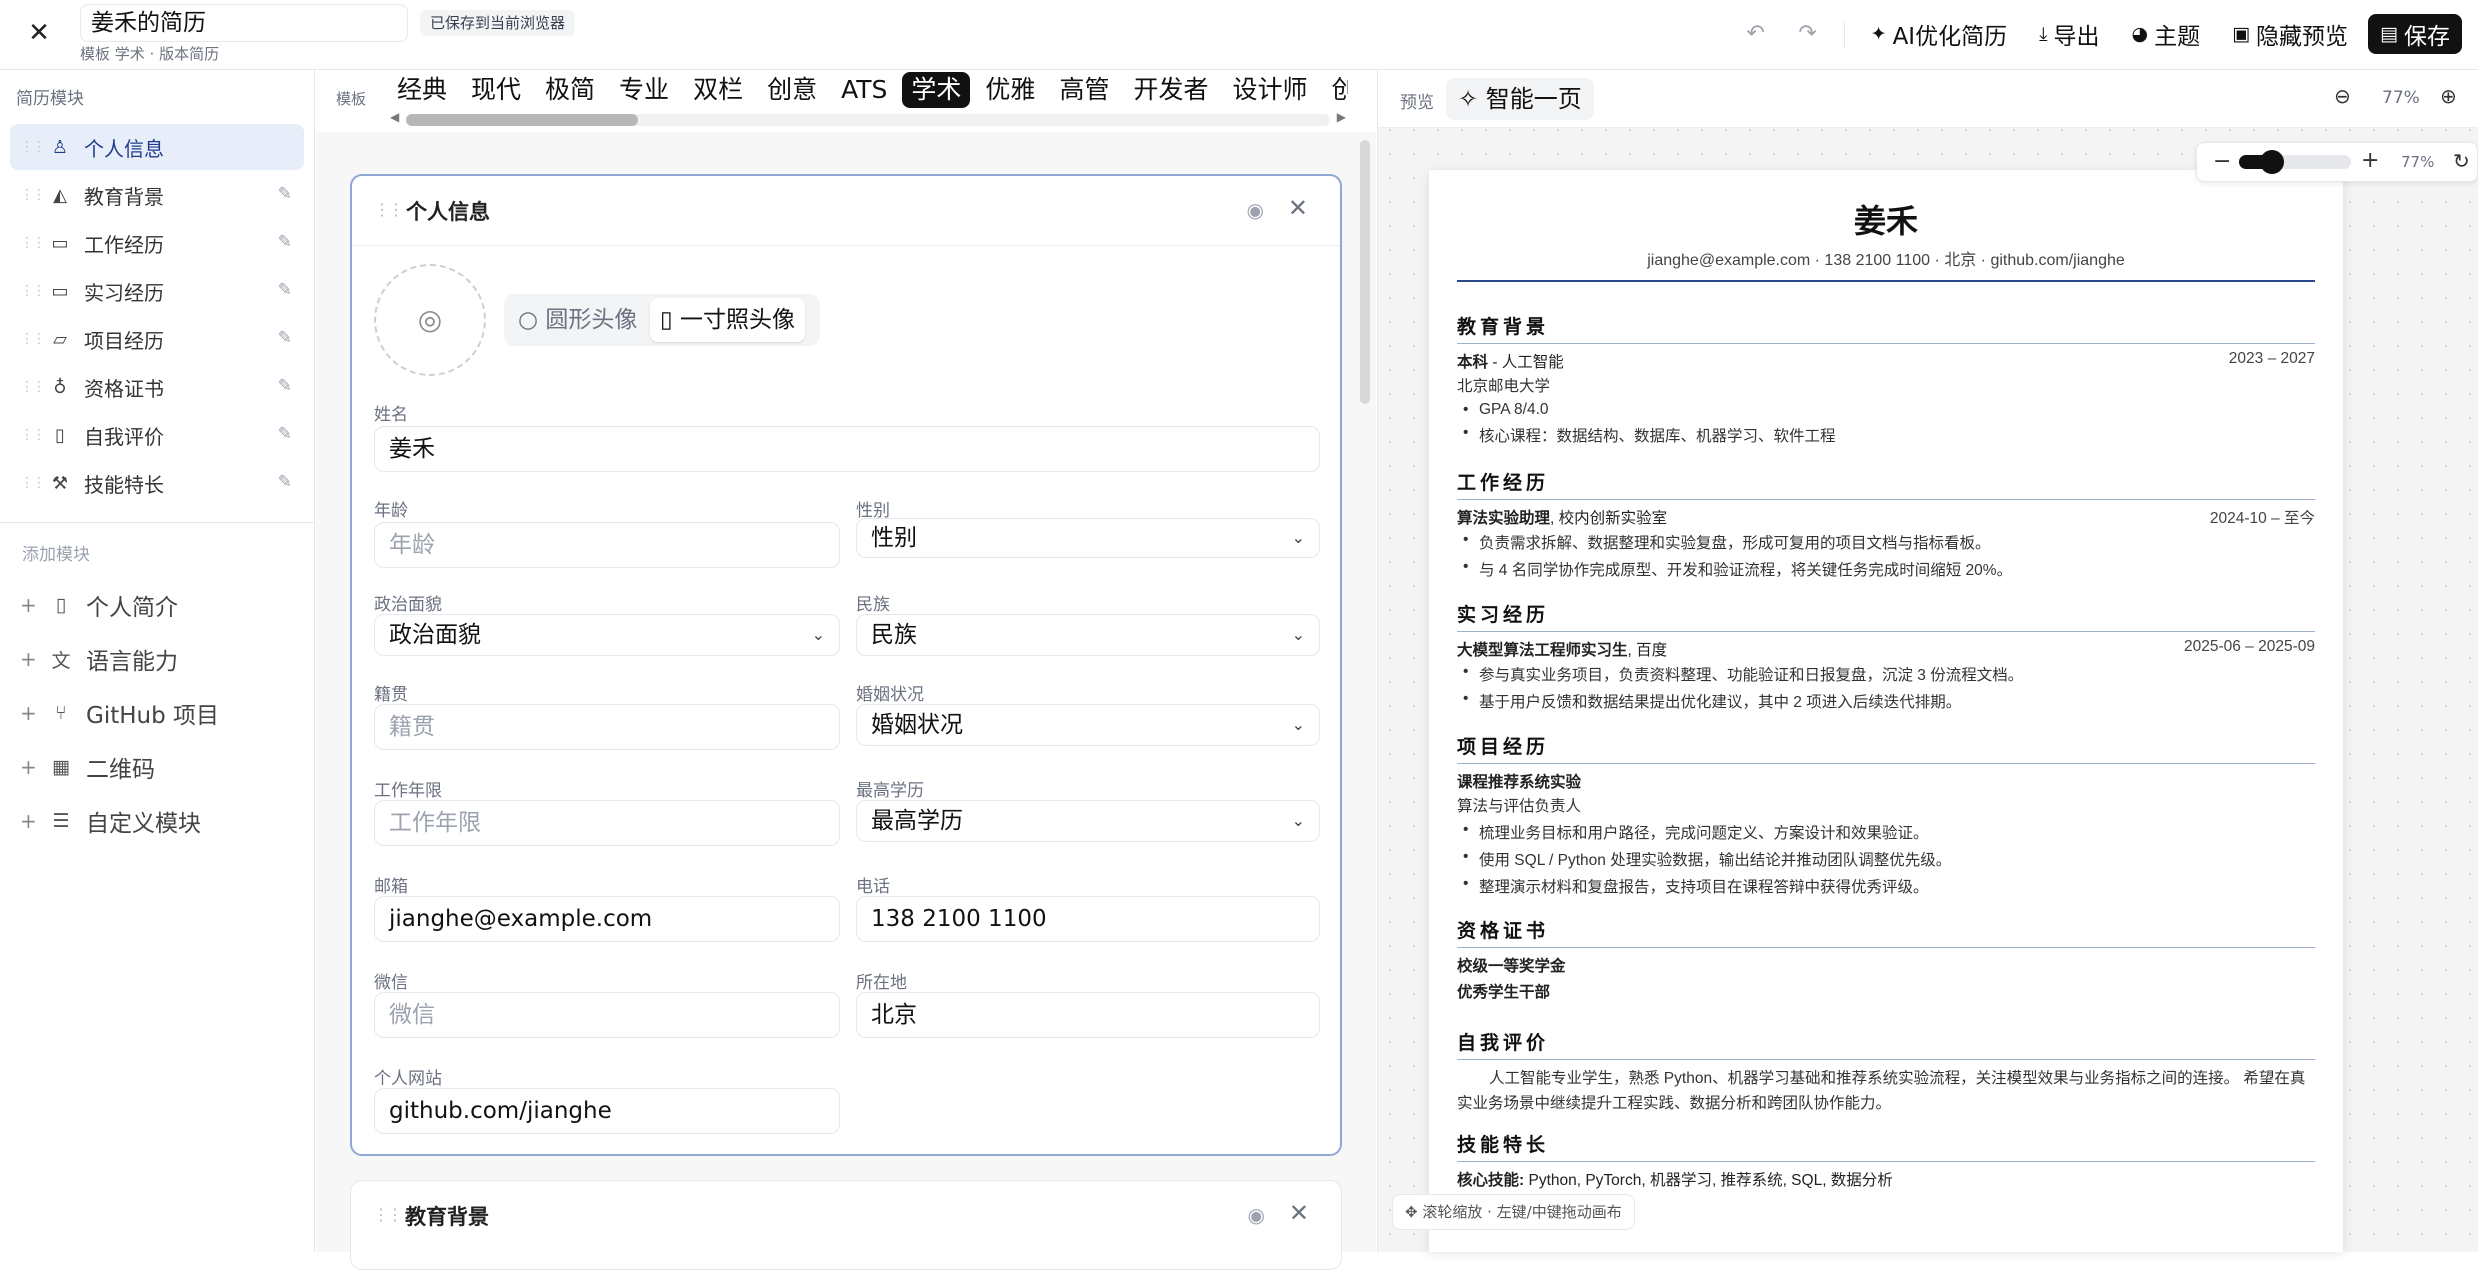  Describe the element at coordinates (1756, 34) in the screenshot. I see `undo-icon: ↶` at that location.